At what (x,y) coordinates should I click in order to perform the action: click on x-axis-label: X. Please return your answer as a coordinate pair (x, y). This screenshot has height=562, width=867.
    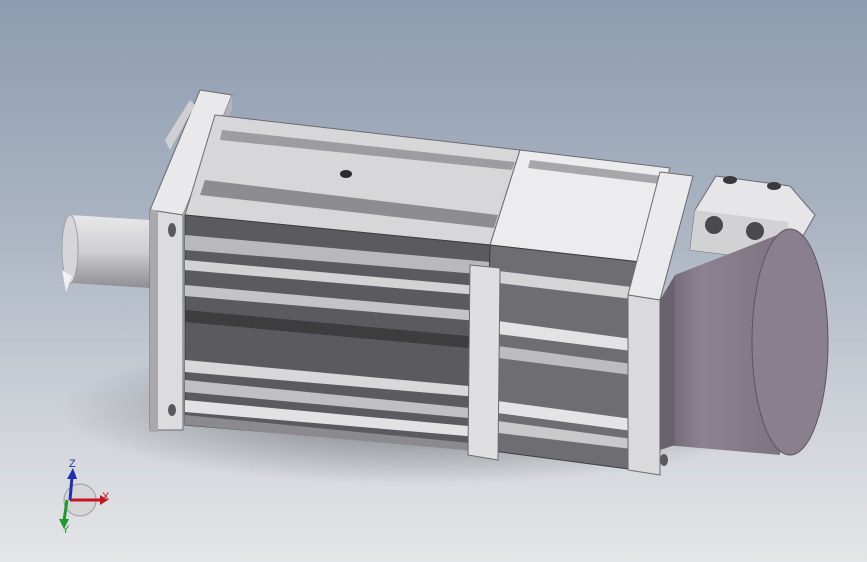
    Looking at the image, I should click on (106, 497).